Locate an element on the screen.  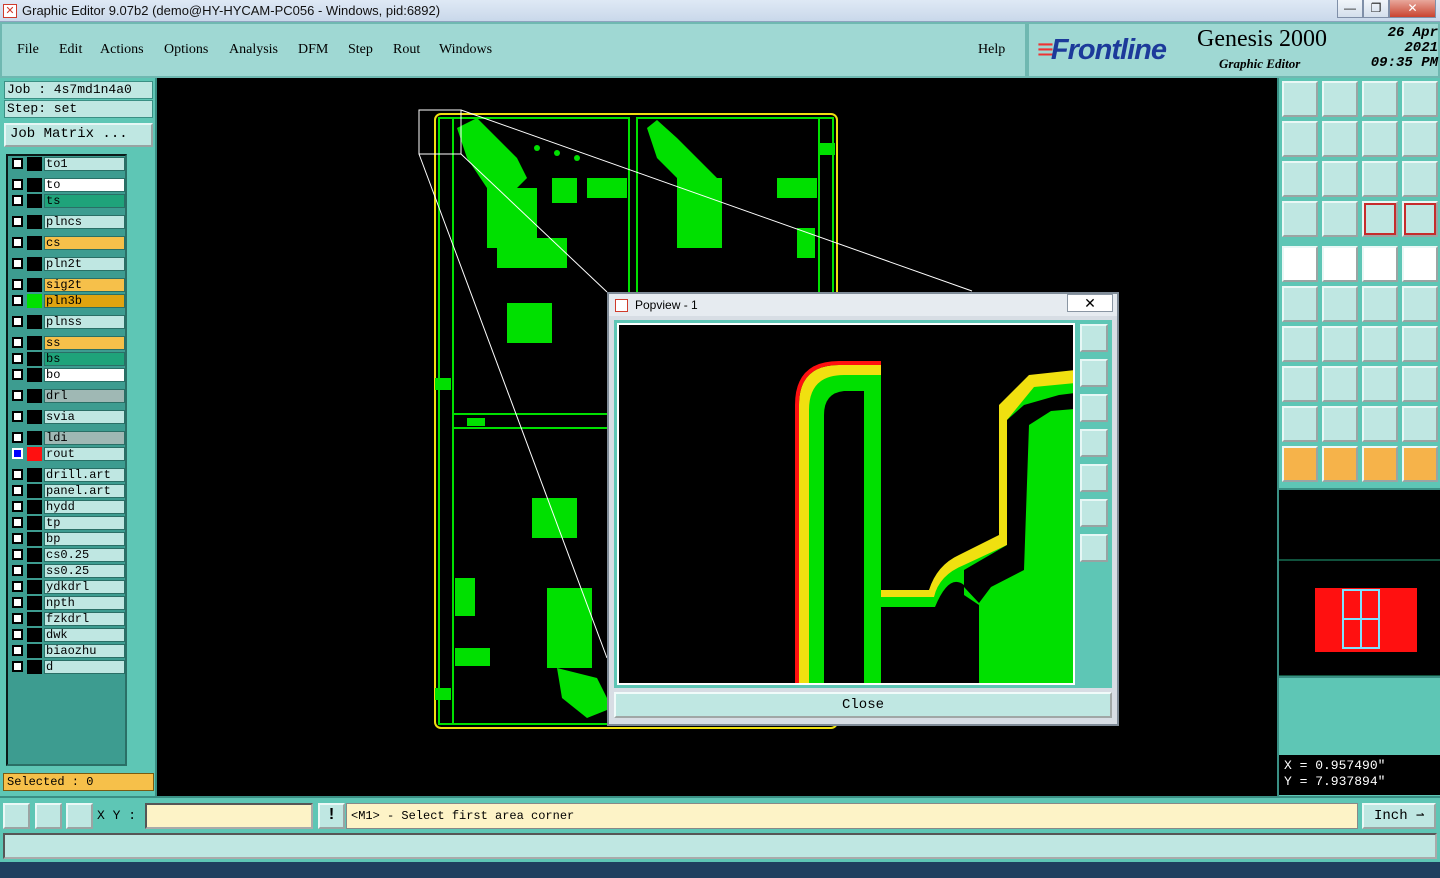
layer-name: rout is located at coordinates (84, 454).